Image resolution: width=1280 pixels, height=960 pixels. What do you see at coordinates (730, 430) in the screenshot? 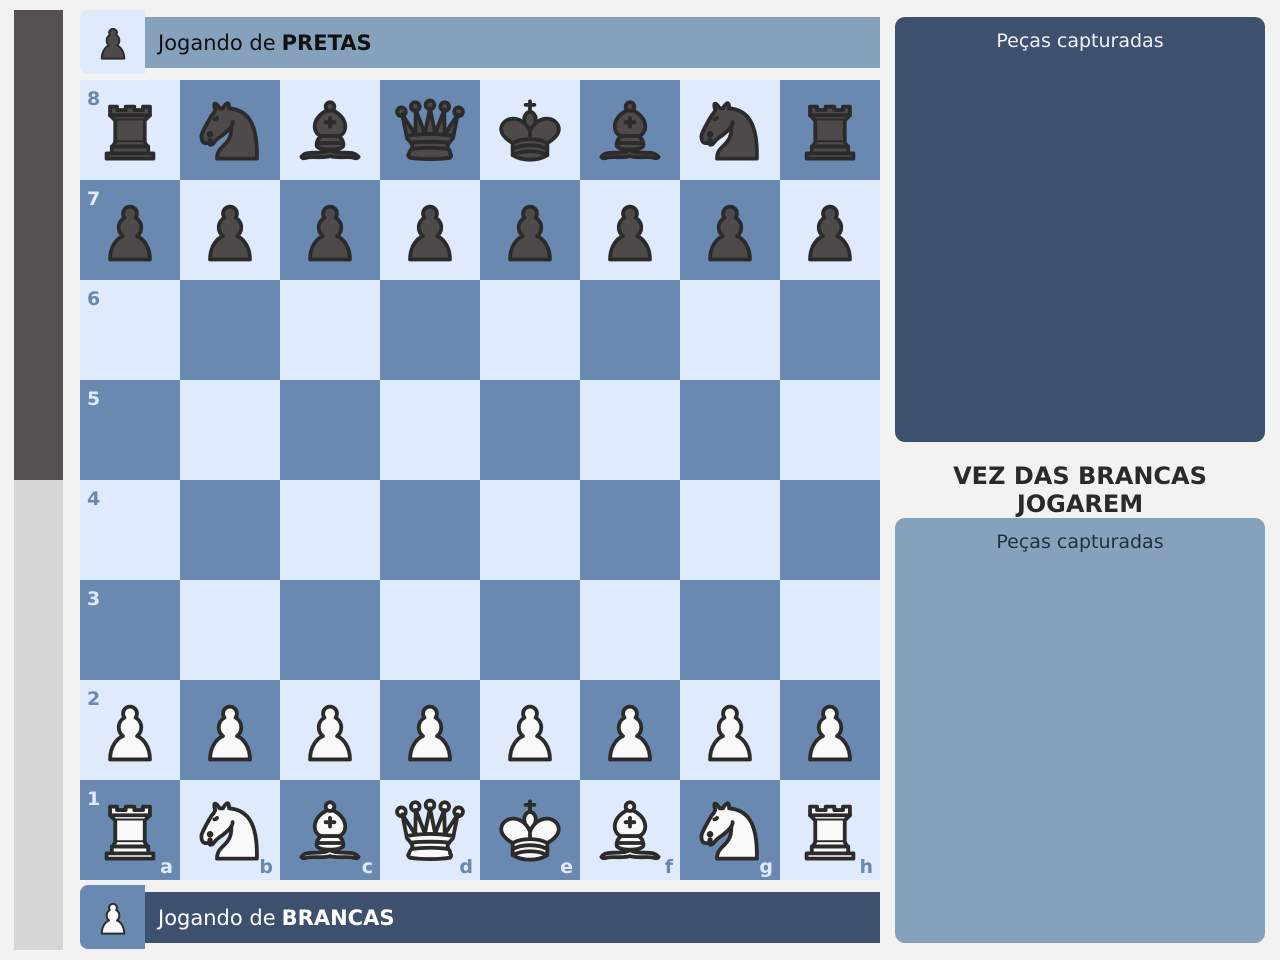
I see `square-g5` at bounding box center [730, 430].